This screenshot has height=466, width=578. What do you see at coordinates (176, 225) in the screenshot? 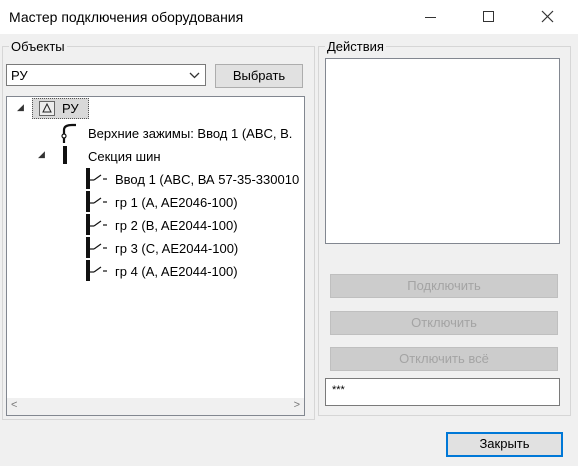
I see `tree-item-group-label: гр 2 (B, AE2044-100)` at bounding box center [176, 225].